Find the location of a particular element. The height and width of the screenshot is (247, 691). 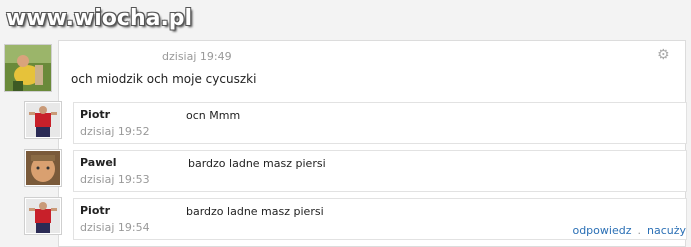

comment-timestamp: dzisiaj 19:54 is located at coordinates (115, 227).